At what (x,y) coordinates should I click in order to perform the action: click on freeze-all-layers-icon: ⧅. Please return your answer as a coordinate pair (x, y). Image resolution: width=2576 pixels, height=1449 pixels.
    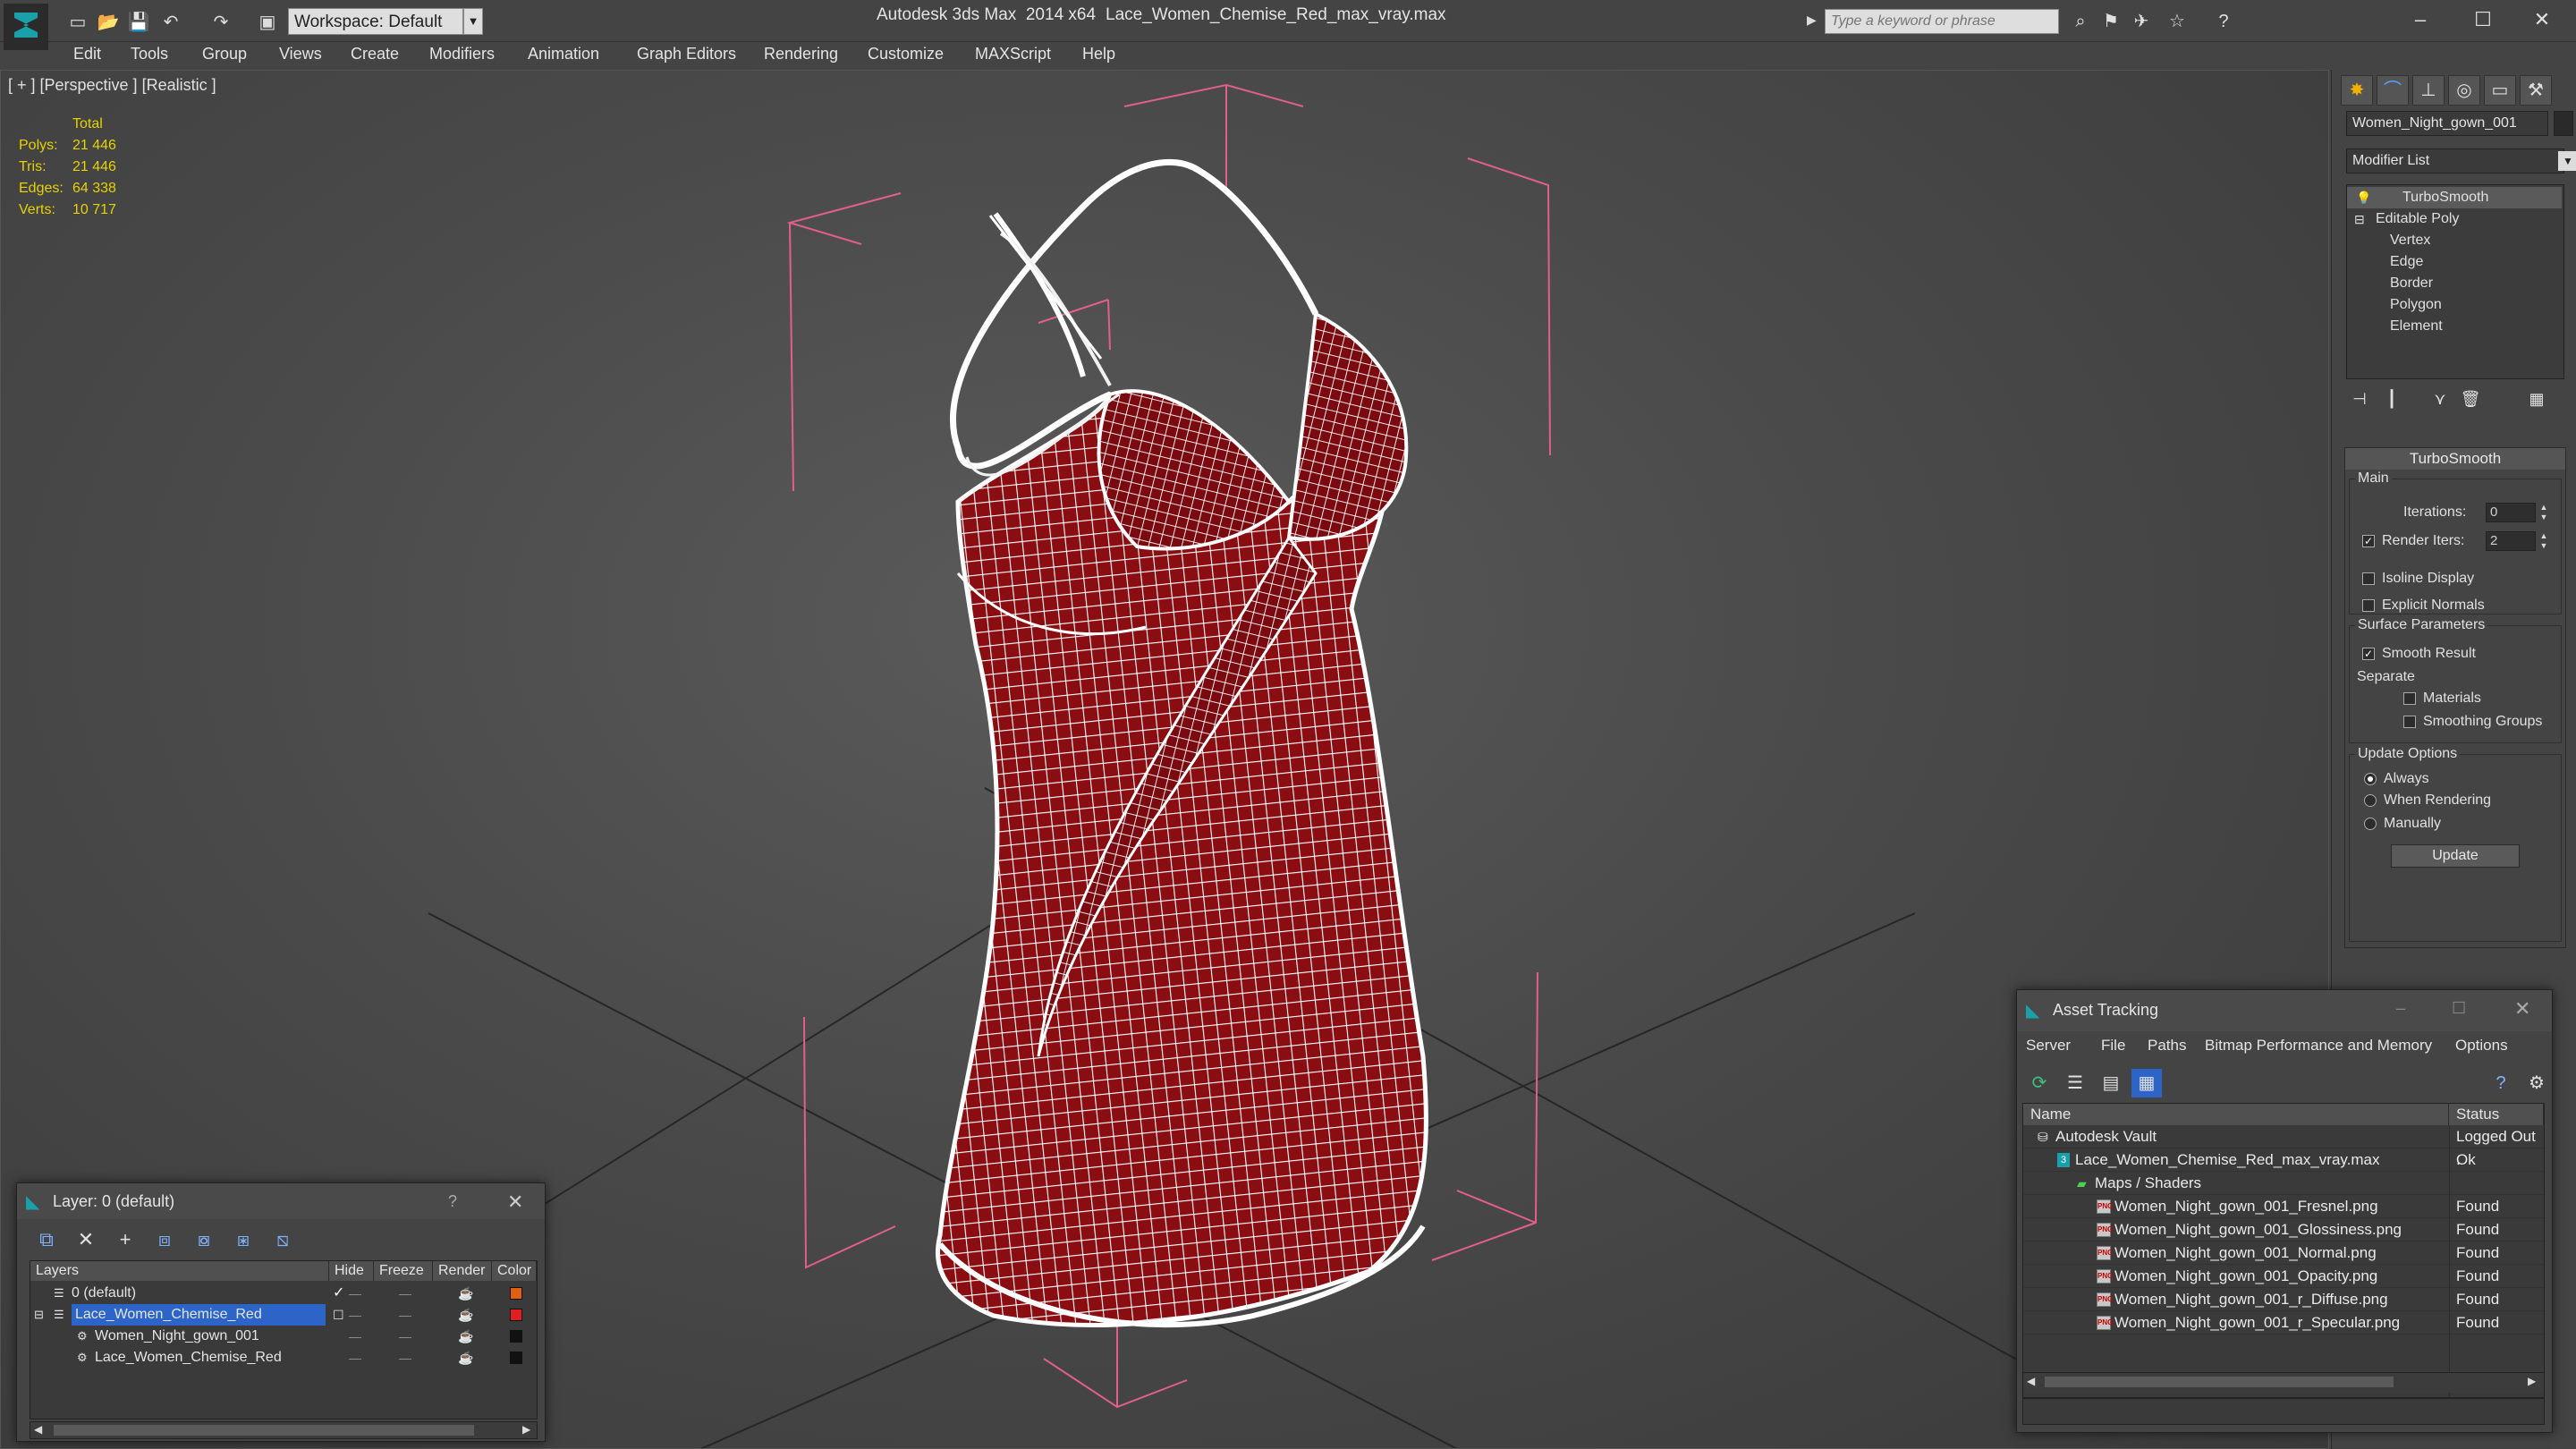
    Looking at the image, I should click on (282, 1239).